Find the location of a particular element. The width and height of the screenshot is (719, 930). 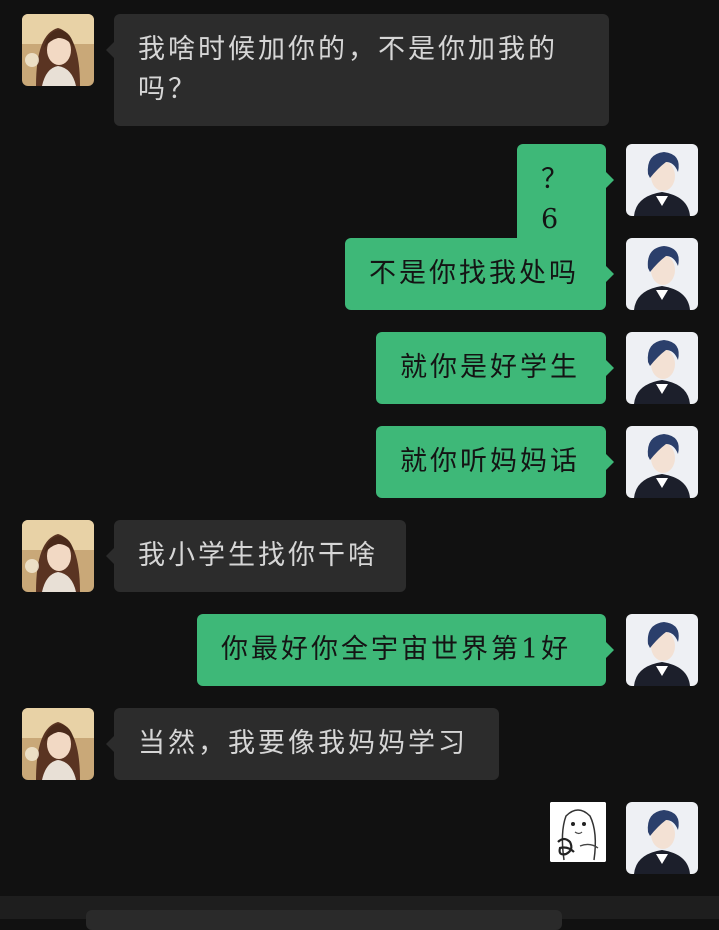

message-bubble-incoming: 我啥时候加你的，不是你加我的吗？ is located at coordinates (357, 70).